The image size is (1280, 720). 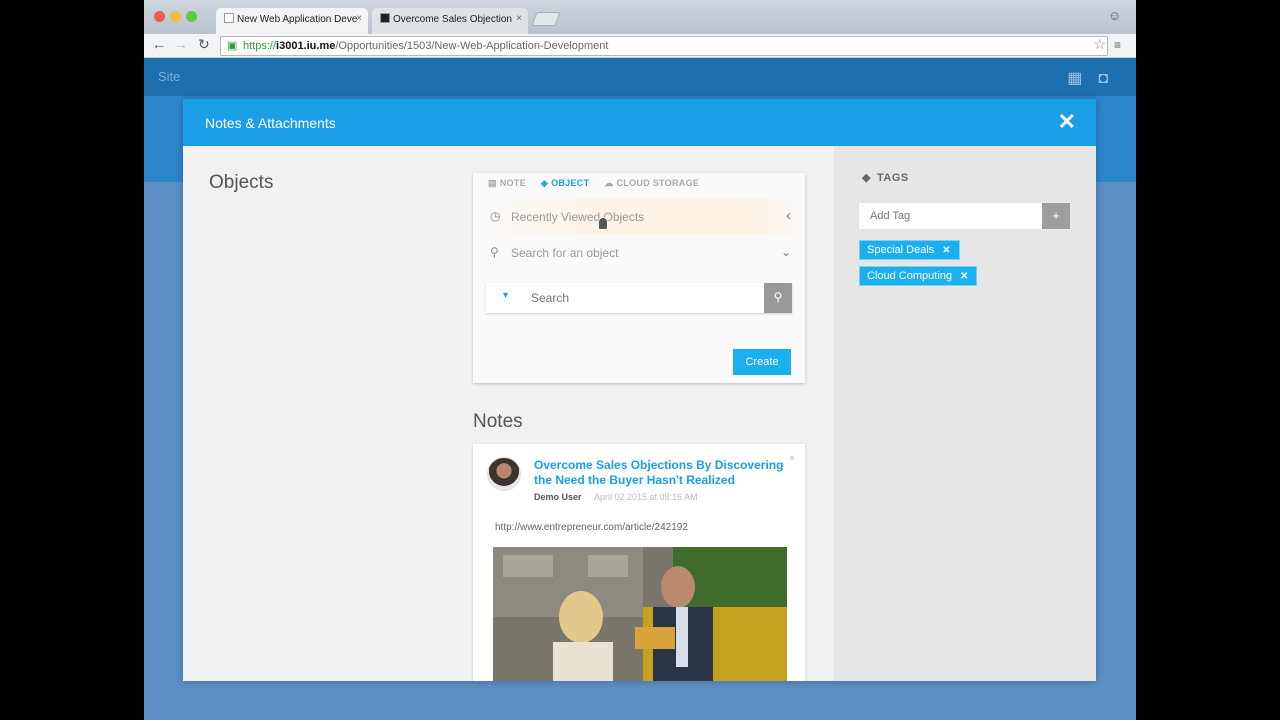 What do you see at coordinates (191, 16) in the screenshot?
I see `zoom-window-button` at bounding box center [191, 16].